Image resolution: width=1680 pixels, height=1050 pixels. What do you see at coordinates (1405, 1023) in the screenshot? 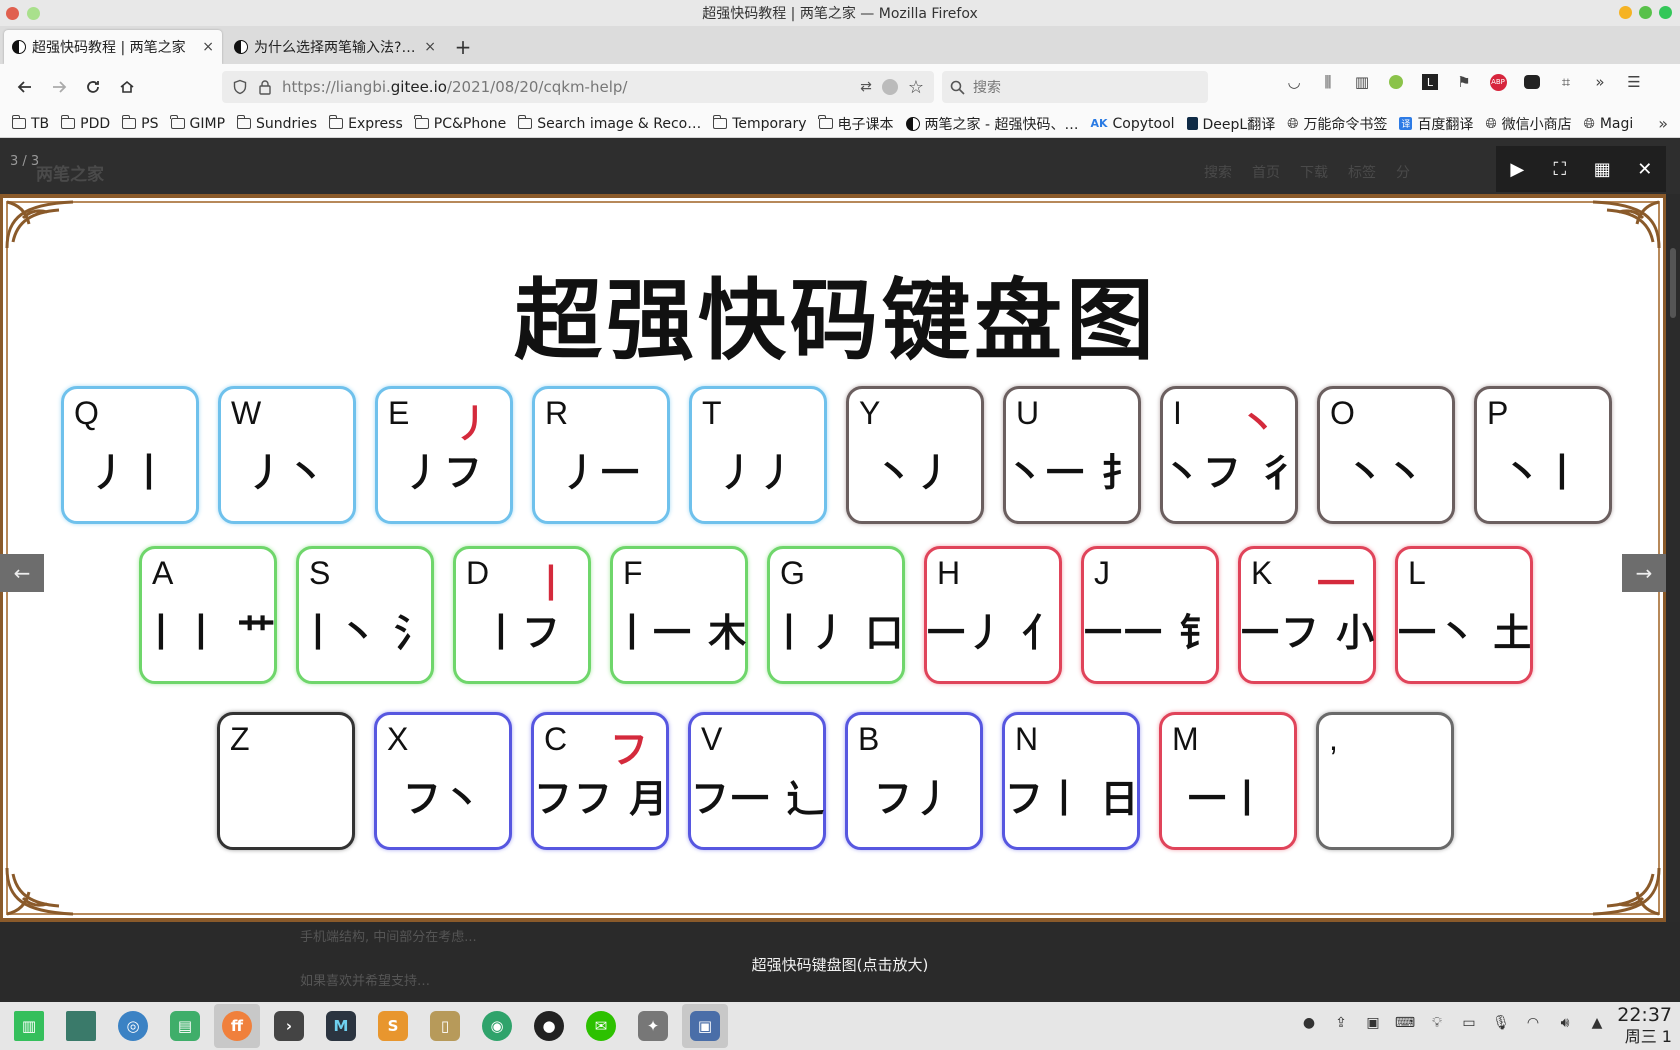
I see `keyboard-tray-icon: ⌨` at bounding box center [1405, 1023].